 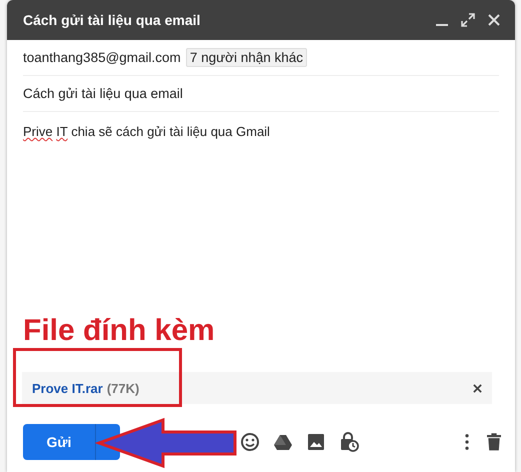 What do you see at coordinates (112, 20) in the screenshot?
I see `window-title: Cách gửi tài liệu qua email` at bounding box center [112, 20].